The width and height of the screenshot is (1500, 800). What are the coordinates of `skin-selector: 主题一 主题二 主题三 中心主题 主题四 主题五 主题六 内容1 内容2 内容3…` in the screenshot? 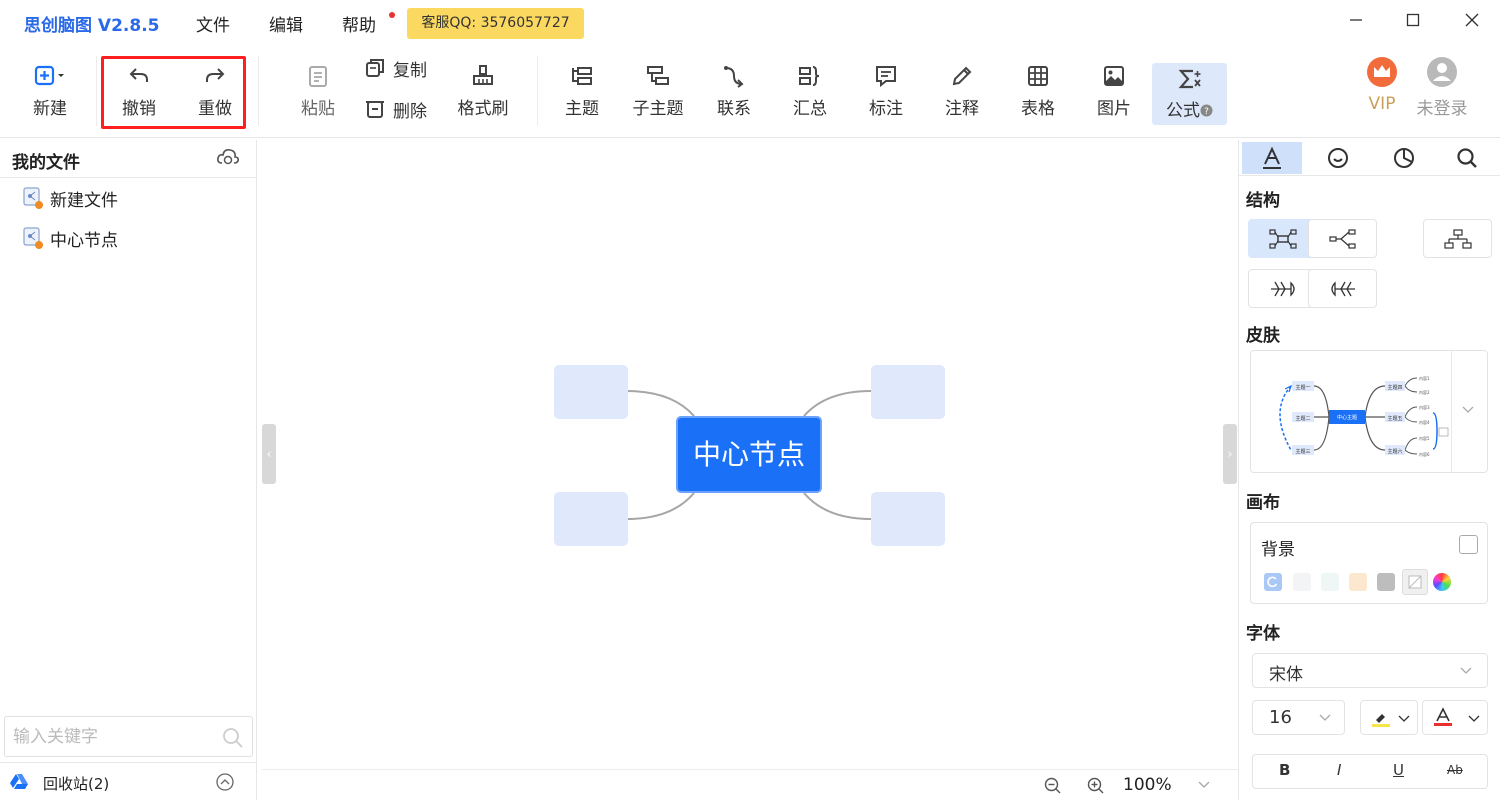 It's located at (1369, 411).